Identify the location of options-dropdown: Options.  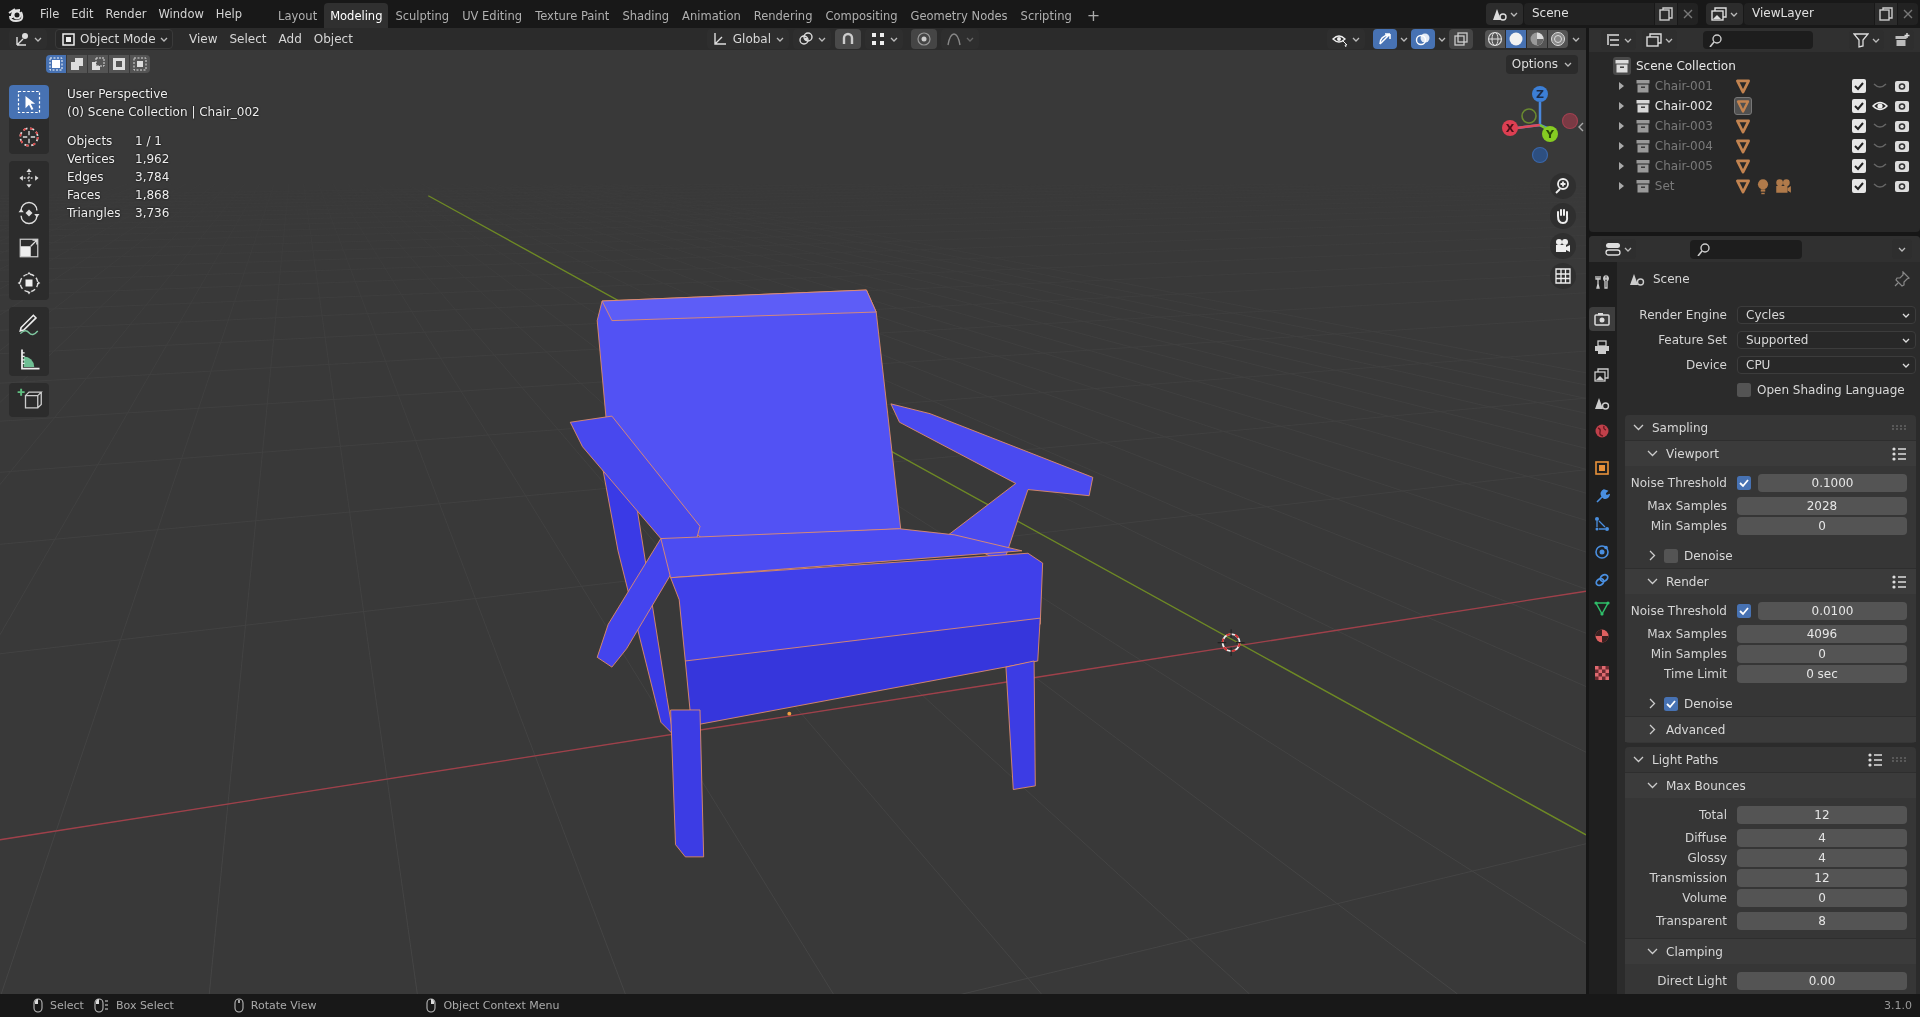
(1541, 64).